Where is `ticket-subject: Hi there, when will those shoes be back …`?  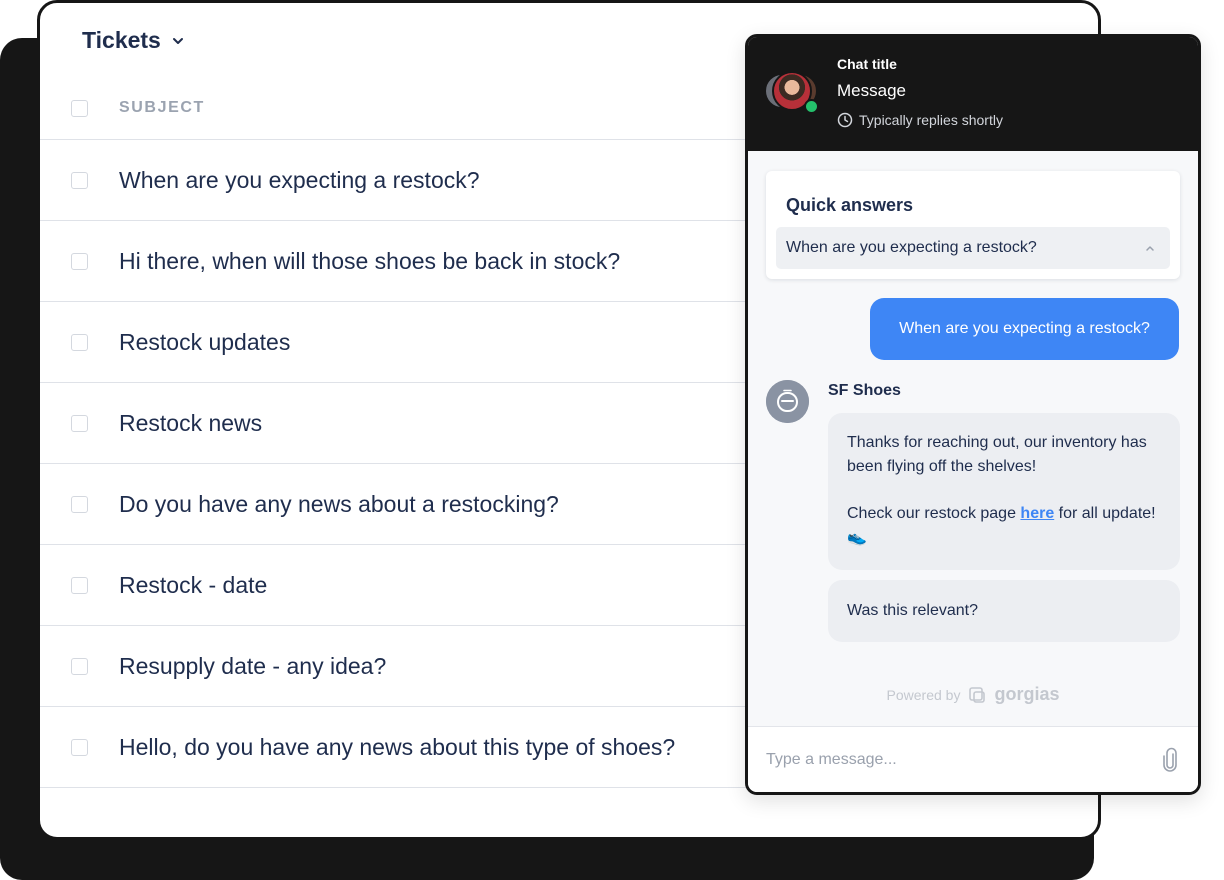
ticket-subject: Hi there, when will those shoes be back … is located at coordinates (369, 261).